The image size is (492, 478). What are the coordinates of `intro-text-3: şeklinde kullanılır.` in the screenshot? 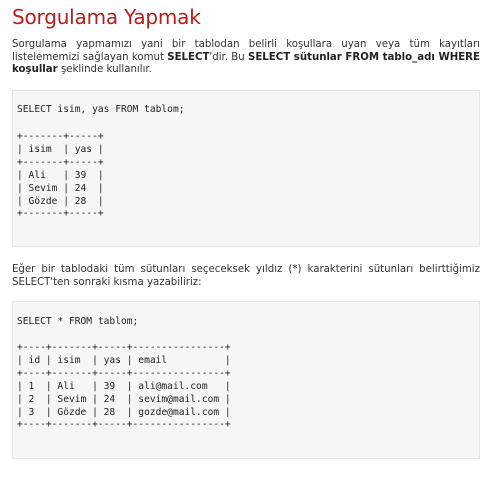 It's located at (104, 69).